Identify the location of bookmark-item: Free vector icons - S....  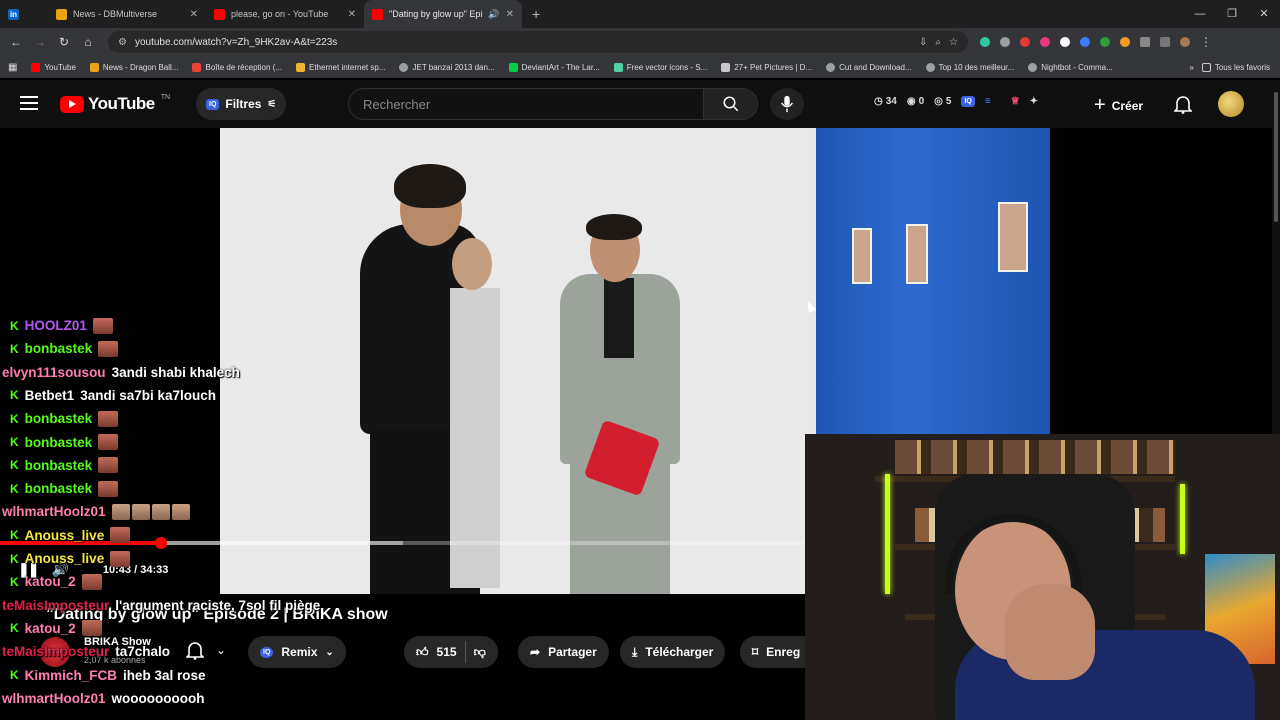
(660, 67).